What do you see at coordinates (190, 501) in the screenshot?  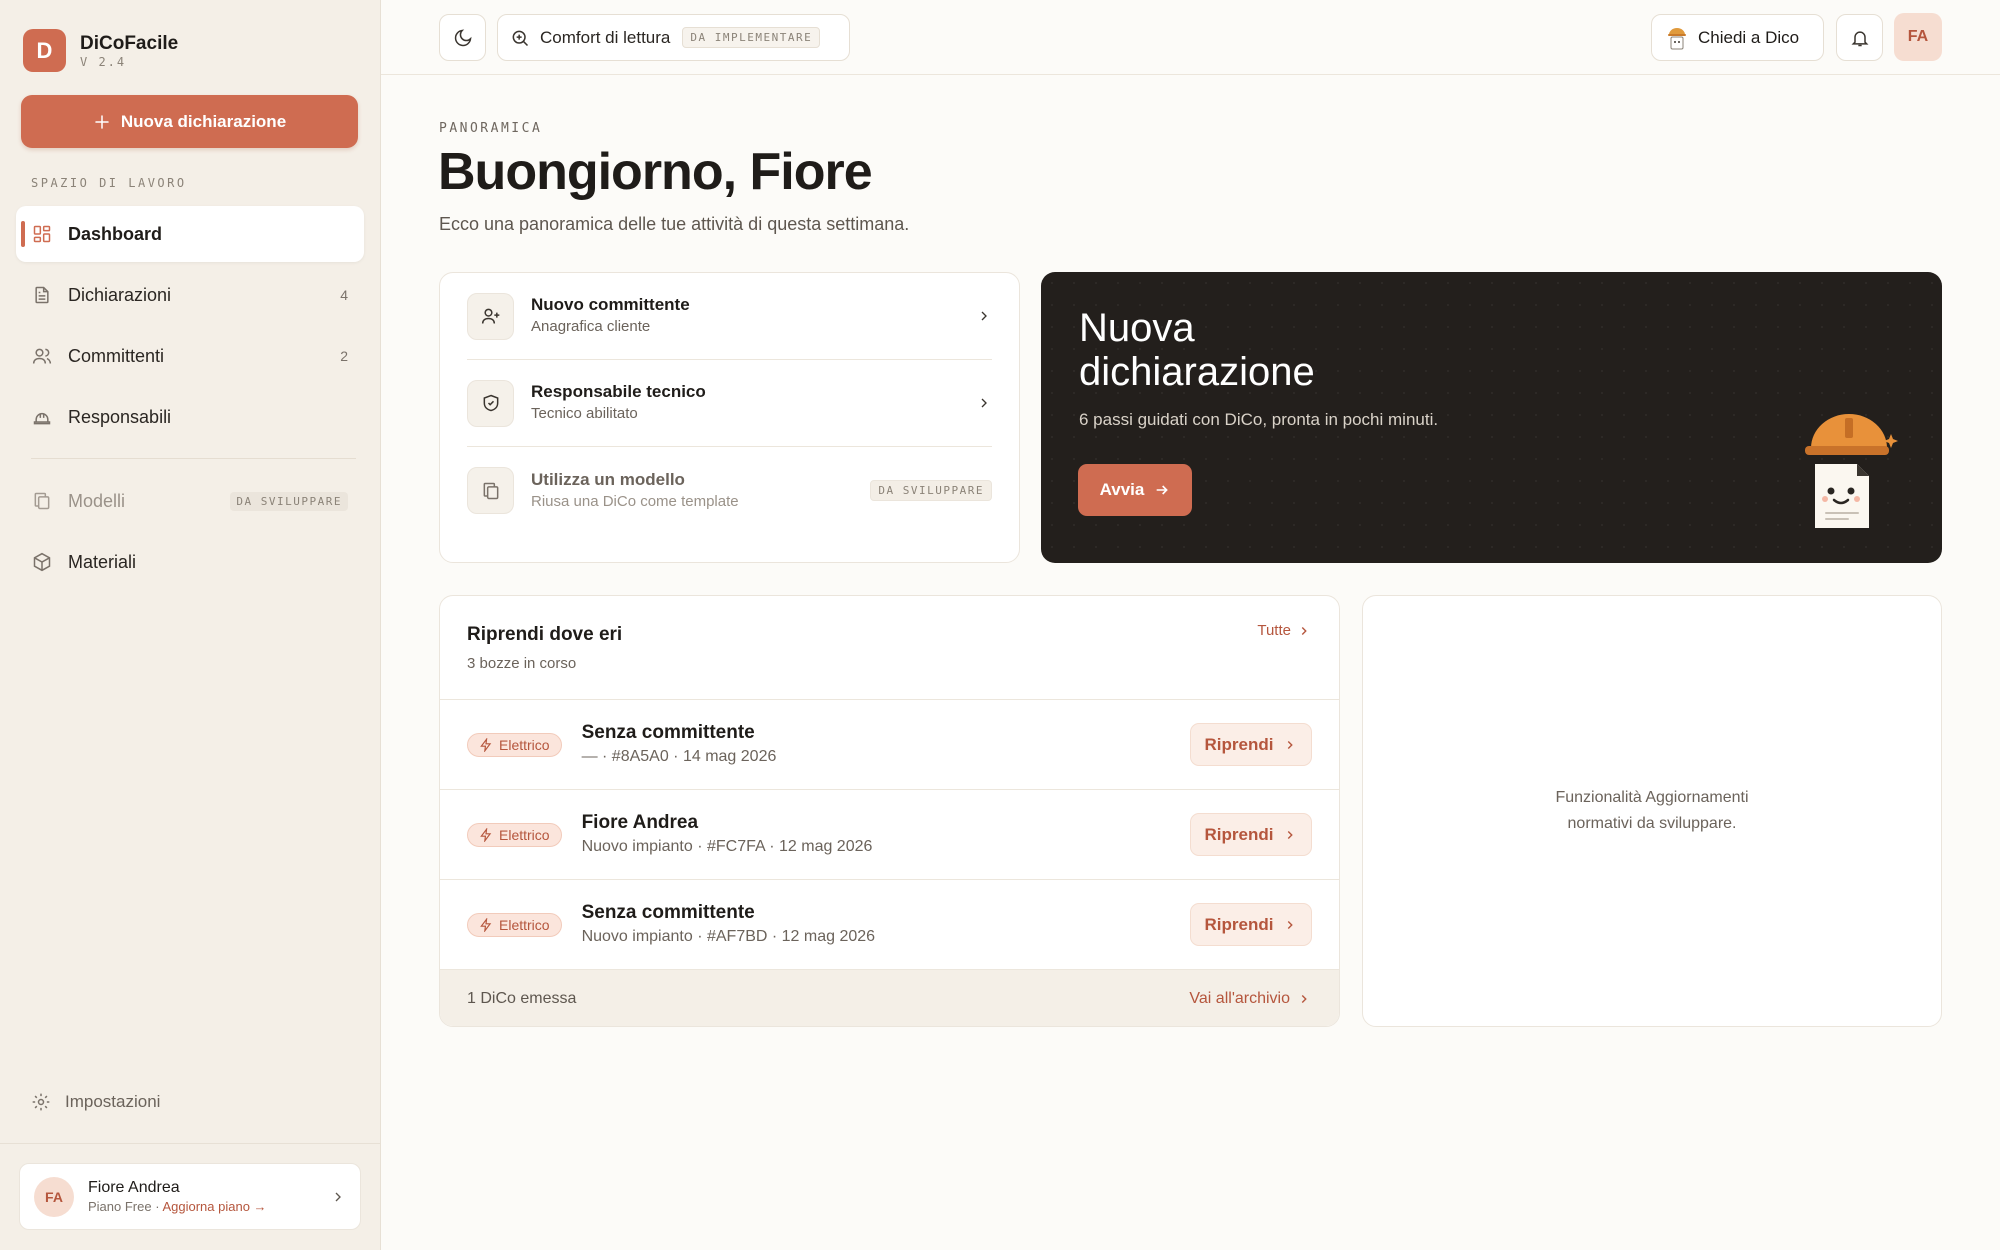 I see `sidebar-item-modelli: Modelli DA SVILUPPARE` at bounding box center [190, 501].